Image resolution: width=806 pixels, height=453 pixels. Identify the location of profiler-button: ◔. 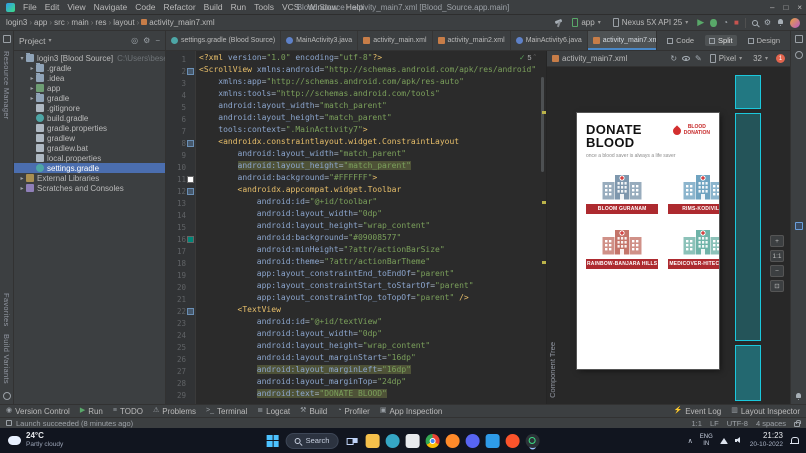
(725, 22).